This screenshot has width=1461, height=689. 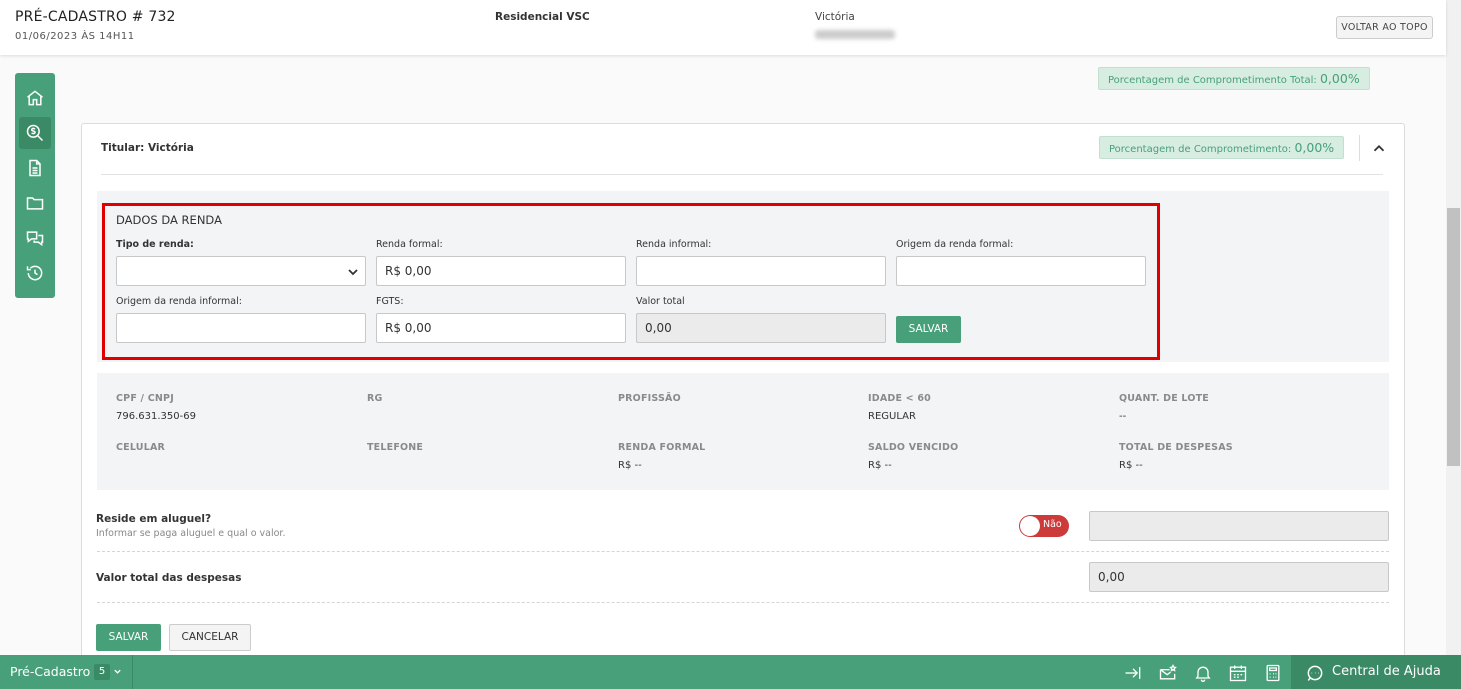 I want to click on folder-icon, so click(x=35, y=203).